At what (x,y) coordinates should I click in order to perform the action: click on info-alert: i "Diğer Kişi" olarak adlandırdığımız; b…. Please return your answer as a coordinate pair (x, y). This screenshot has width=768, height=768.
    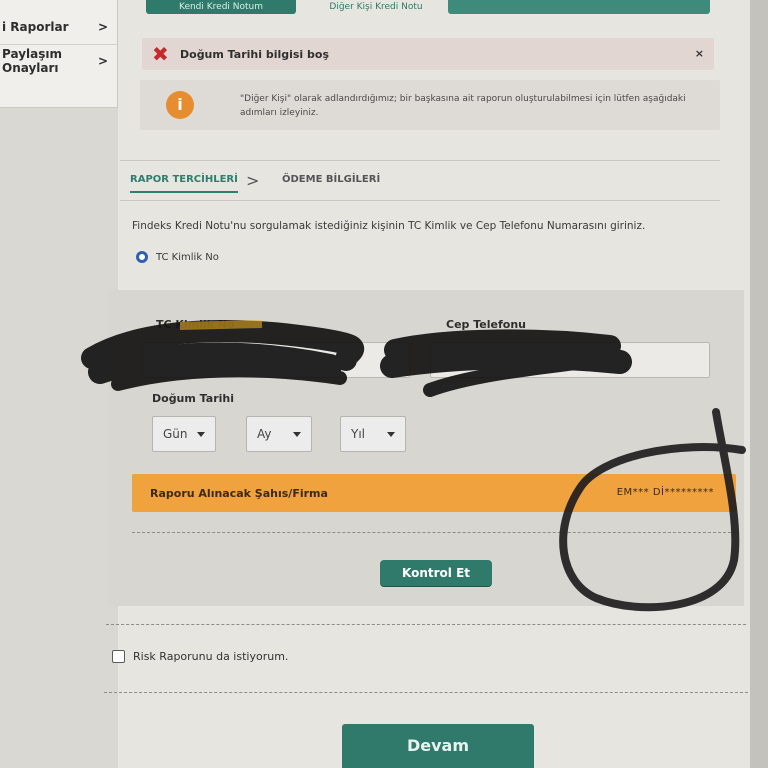
    Looking at the image, I should click on (430, 105).